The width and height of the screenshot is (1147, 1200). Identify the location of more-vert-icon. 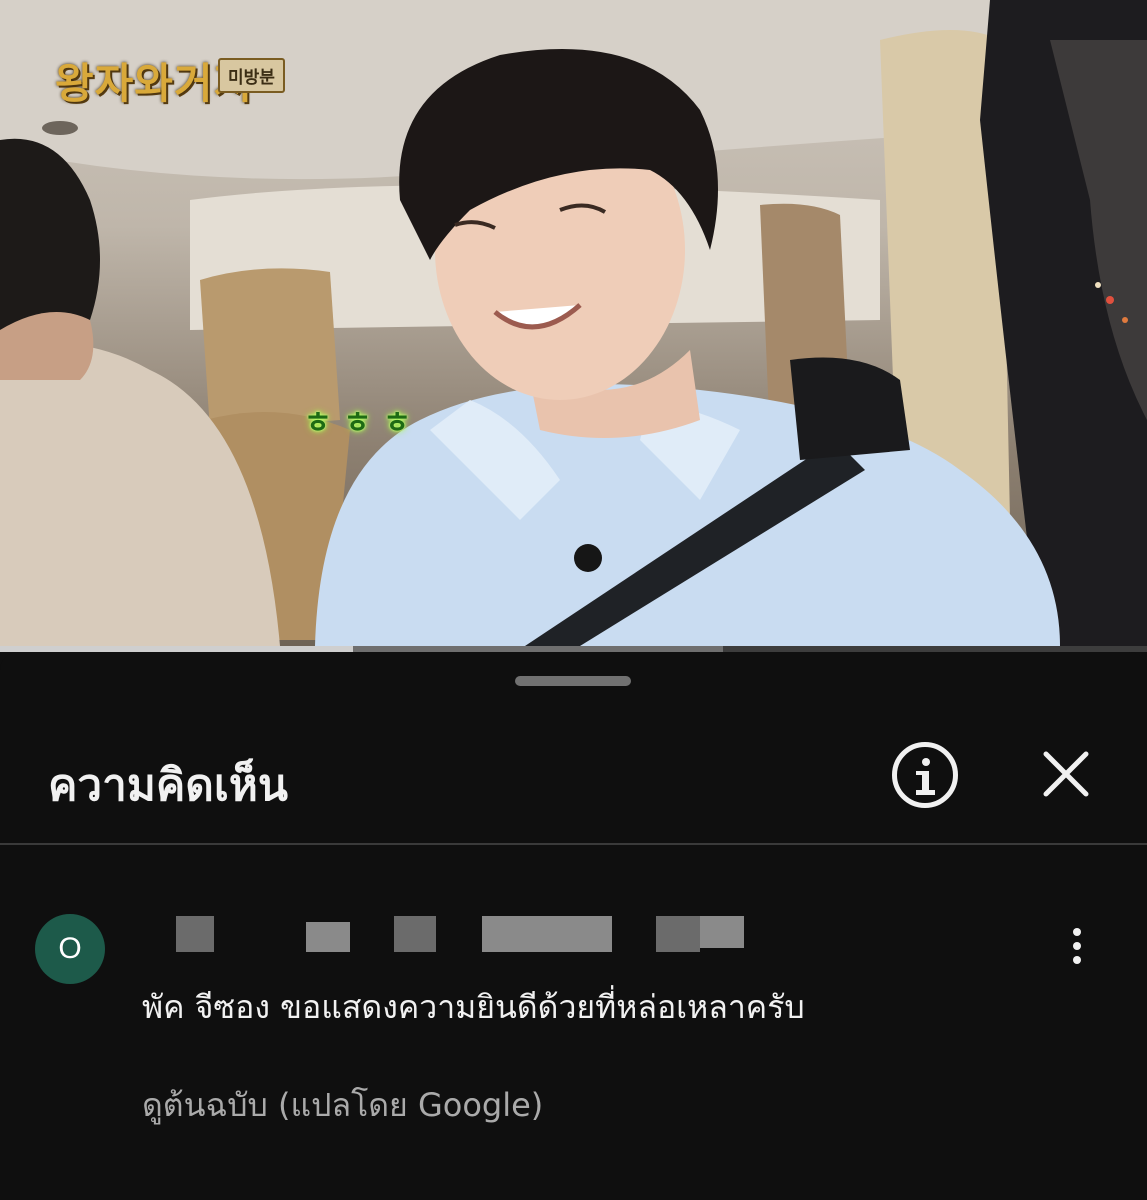
(1077, 948).